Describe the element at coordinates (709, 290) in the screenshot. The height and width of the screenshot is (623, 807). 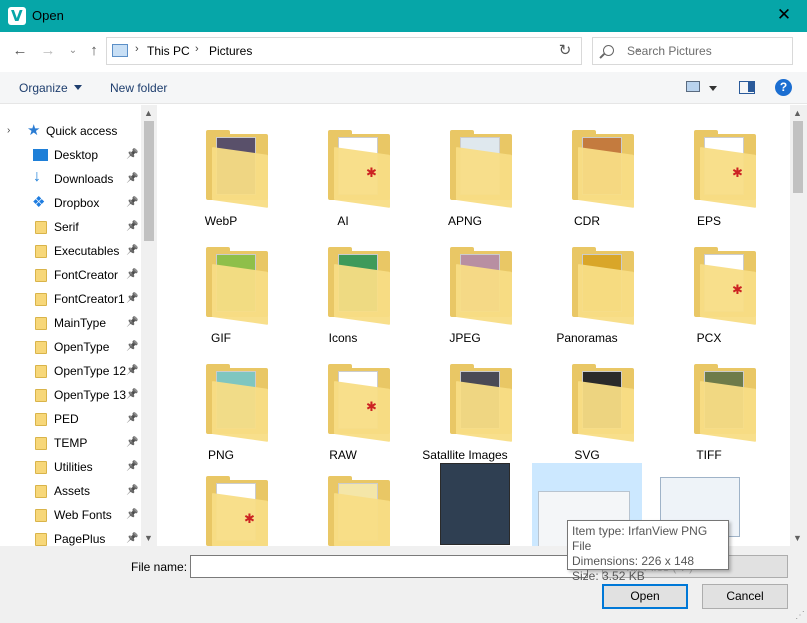
I see `file-item-pcx: ✱ PCX` at that location.